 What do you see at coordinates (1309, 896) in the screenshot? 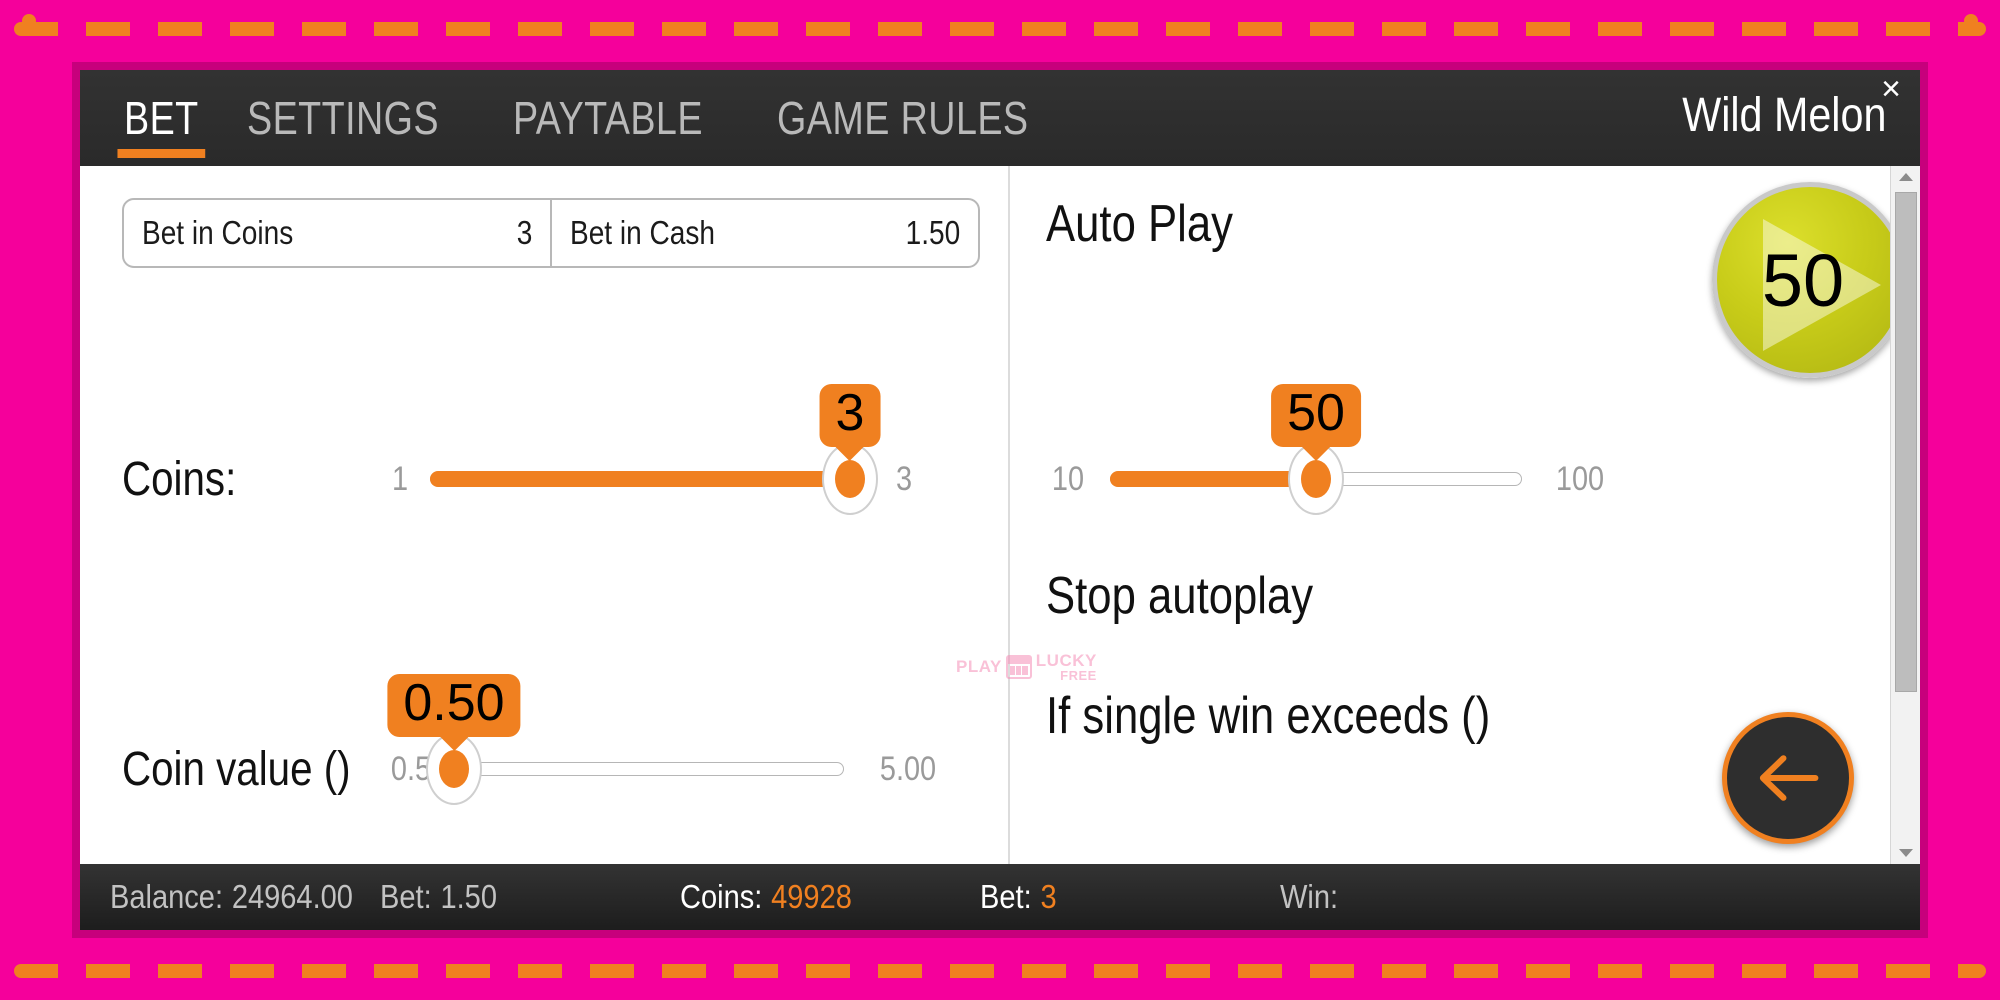
I see `status-win-key: Win:` at bounding box center [1309, 896].